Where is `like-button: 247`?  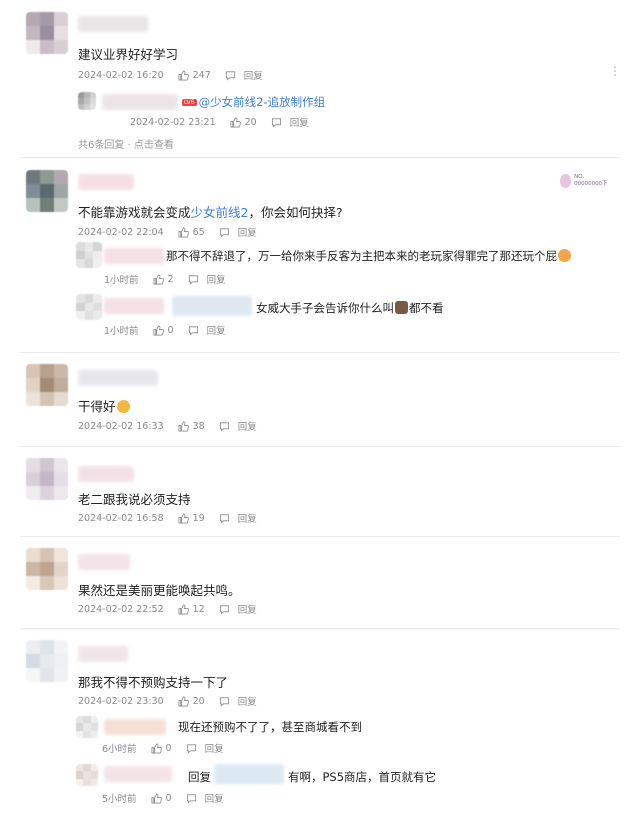 like-button: 247 is located at coordinates (194, 75).